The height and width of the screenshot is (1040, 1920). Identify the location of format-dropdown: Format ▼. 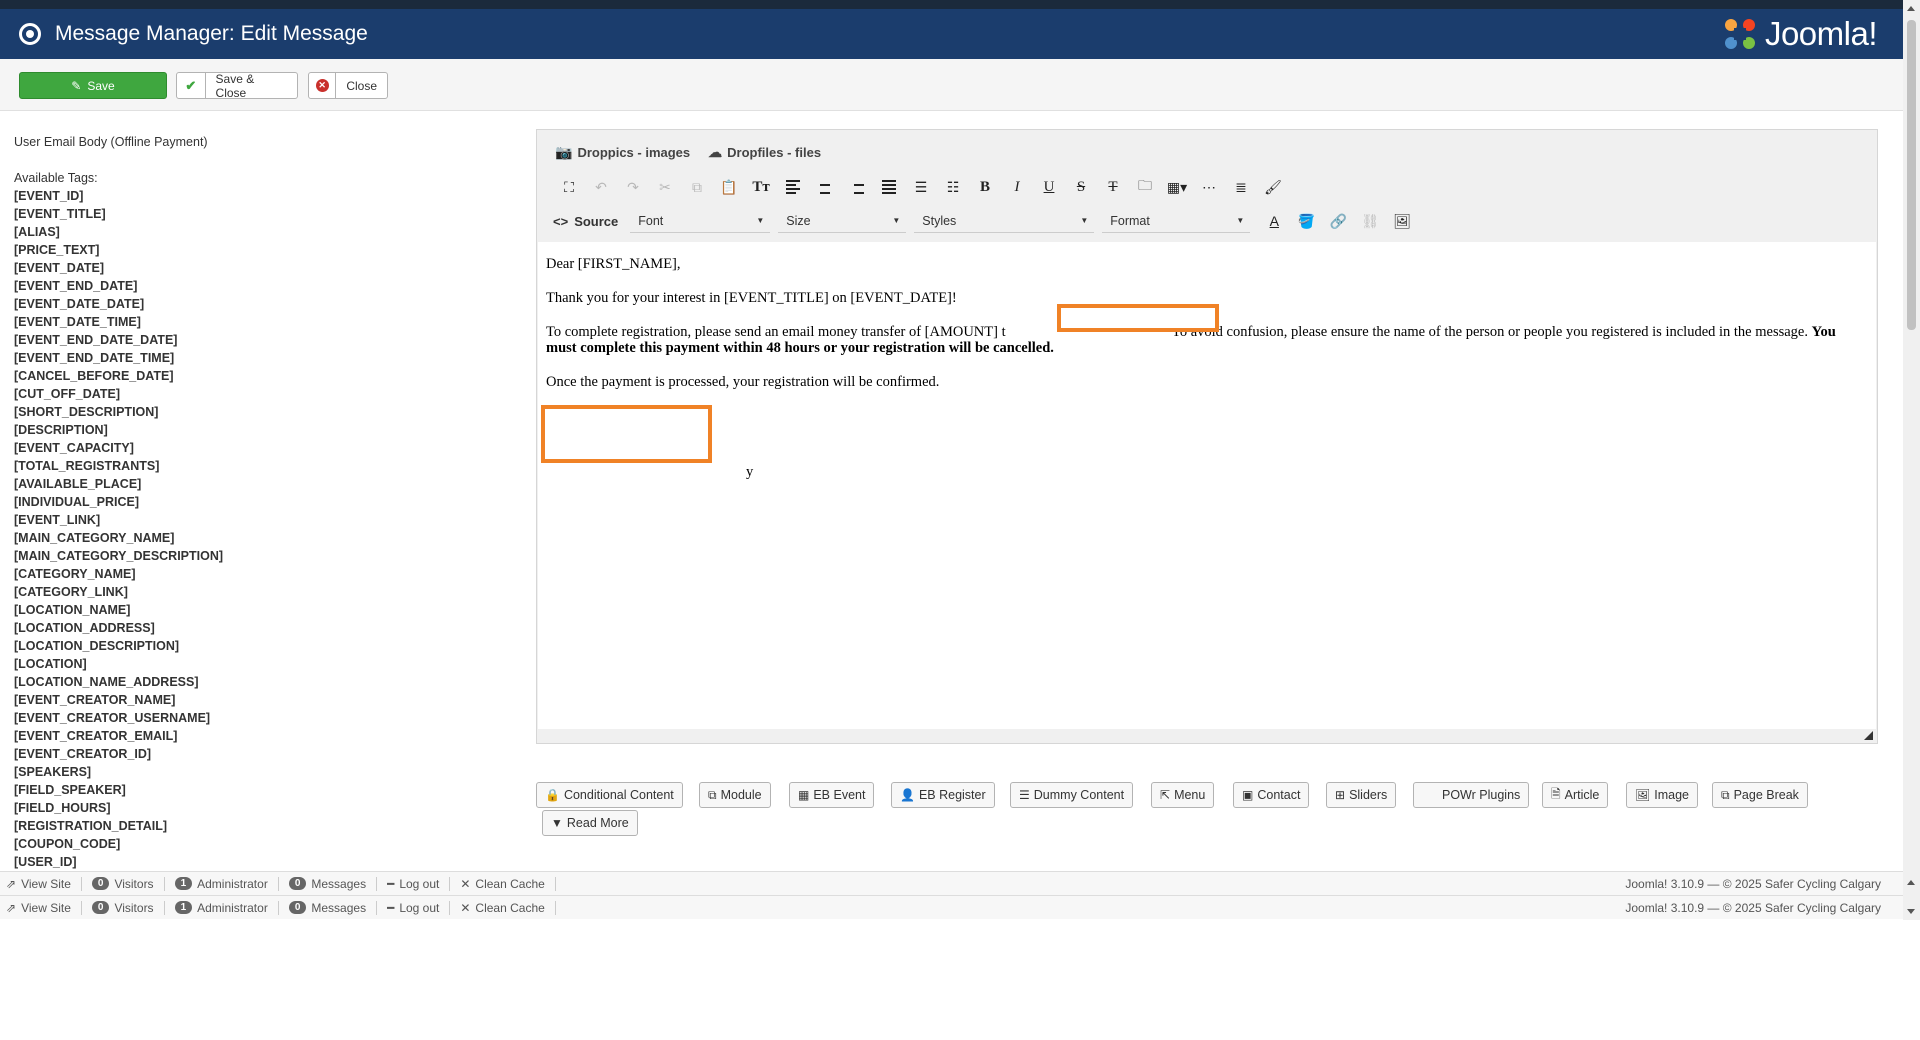
(1176, 221).